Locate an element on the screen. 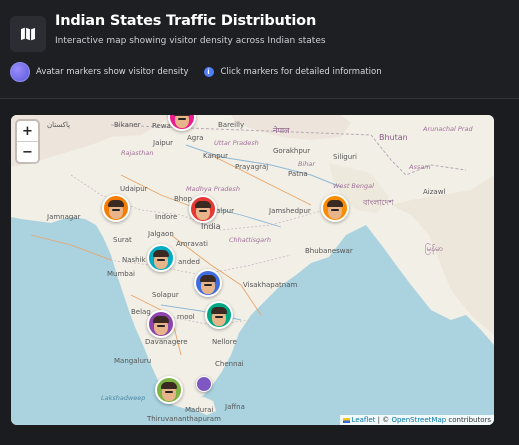 The height and width of the screenshot is (445, 519). map-label-bikaner: Bikaner is located at coordinates (127, 125).